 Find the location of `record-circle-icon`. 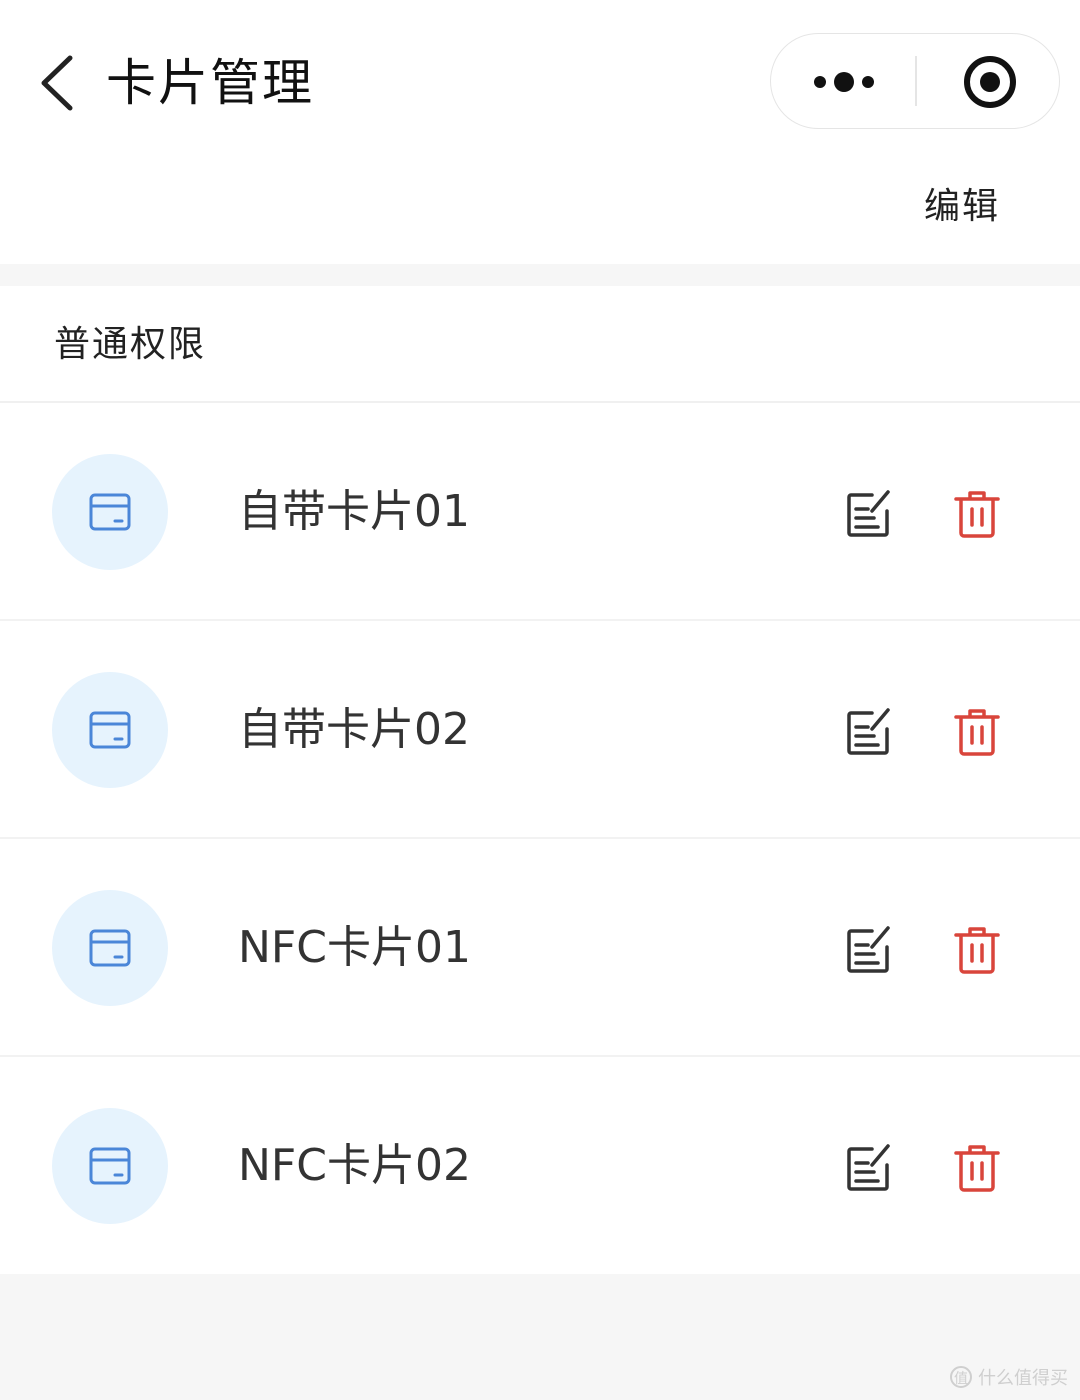

record-circle-icon is located at coordinates (990, 82).